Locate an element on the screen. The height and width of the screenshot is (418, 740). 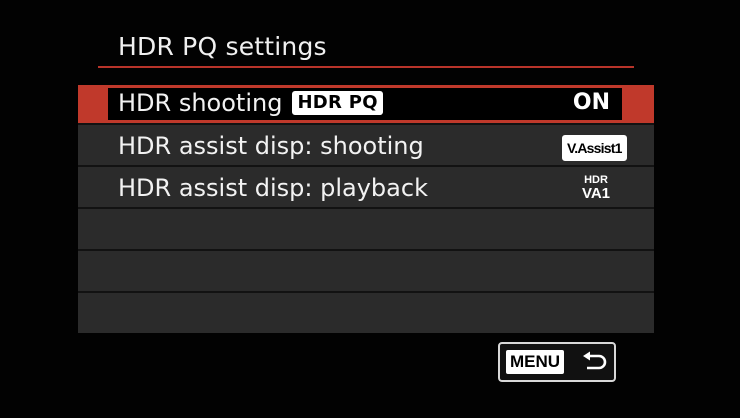
menu-back-button: MENU is located at coordinates (557, 362).